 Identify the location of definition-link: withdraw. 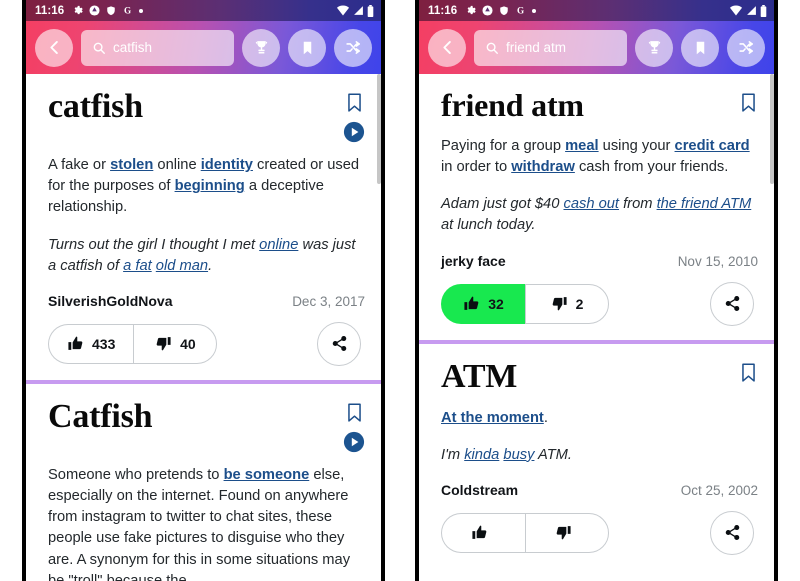
(543, 167).